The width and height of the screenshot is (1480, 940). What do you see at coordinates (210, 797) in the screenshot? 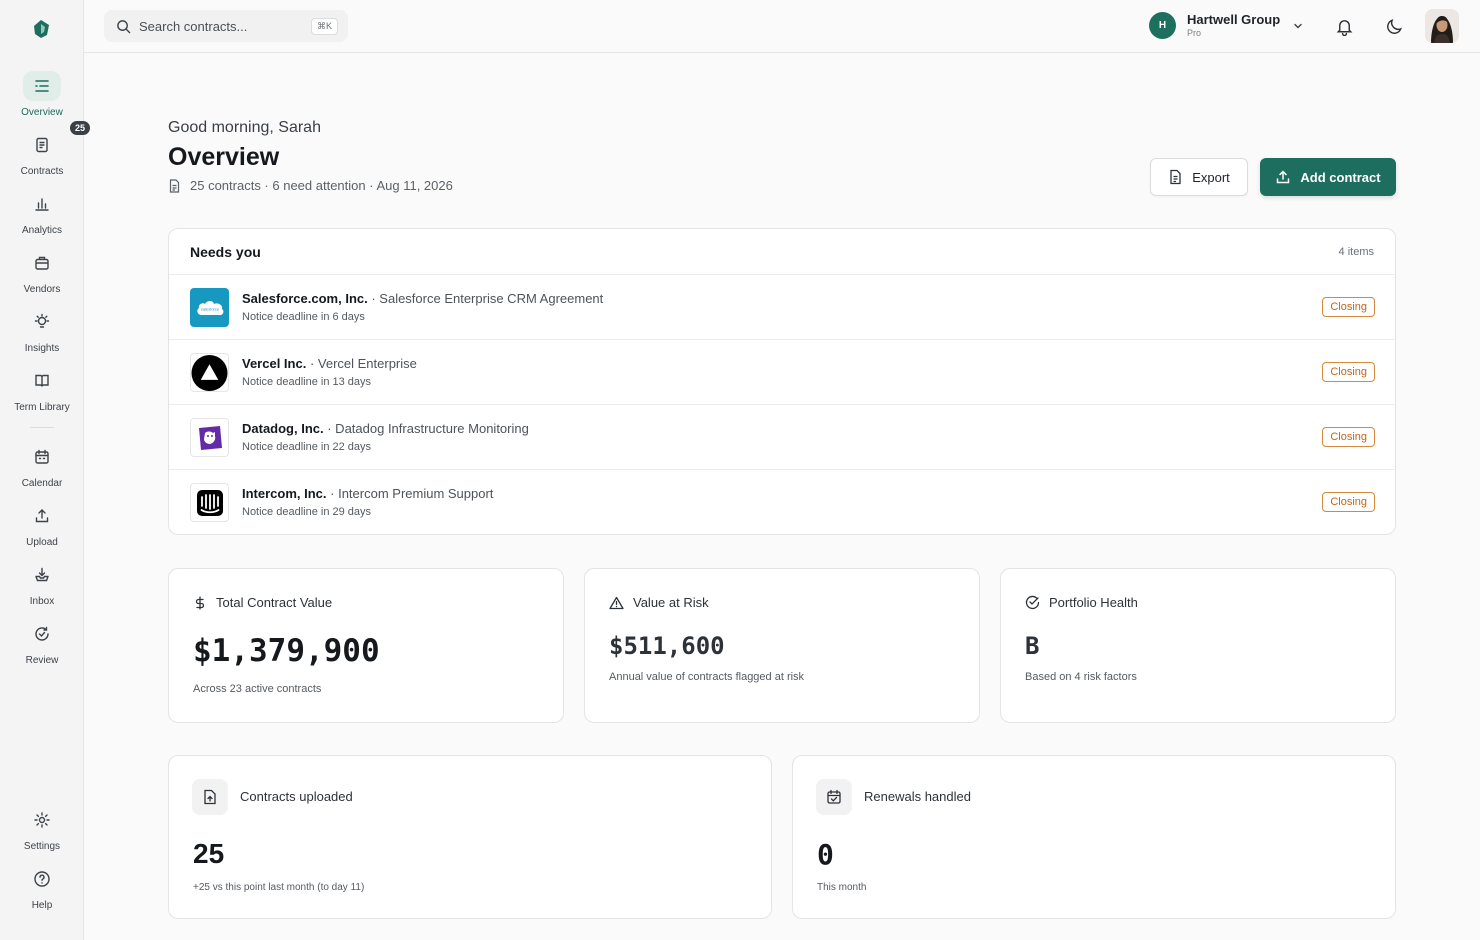
I see `file-upload-icon` at bounding box center [210, 797].